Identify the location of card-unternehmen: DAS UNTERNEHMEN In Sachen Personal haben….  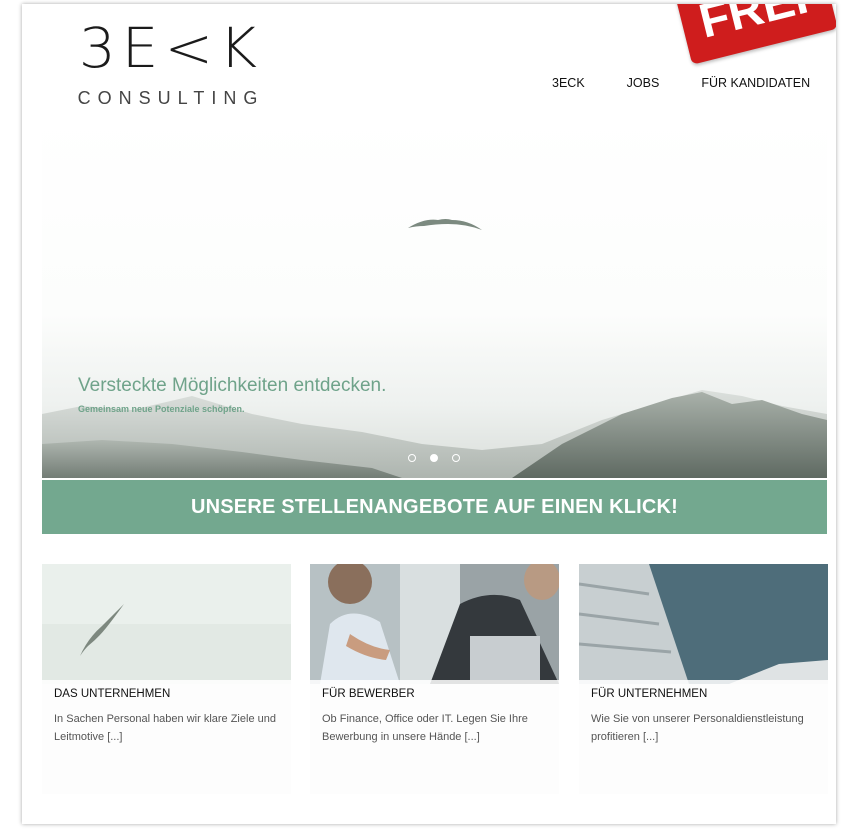
(166, 679).